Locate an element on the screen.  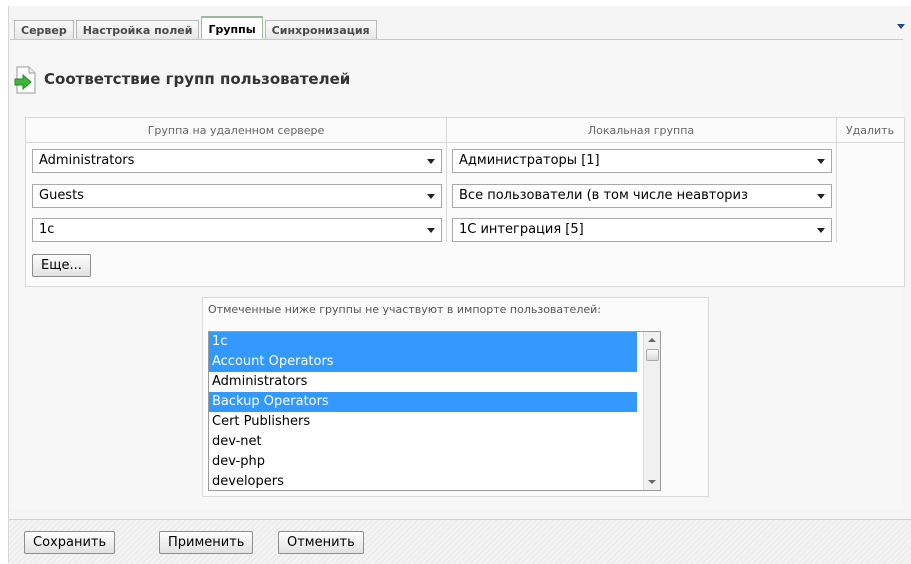
list-item: Cert Publishers is located at coordinates (423, 422).